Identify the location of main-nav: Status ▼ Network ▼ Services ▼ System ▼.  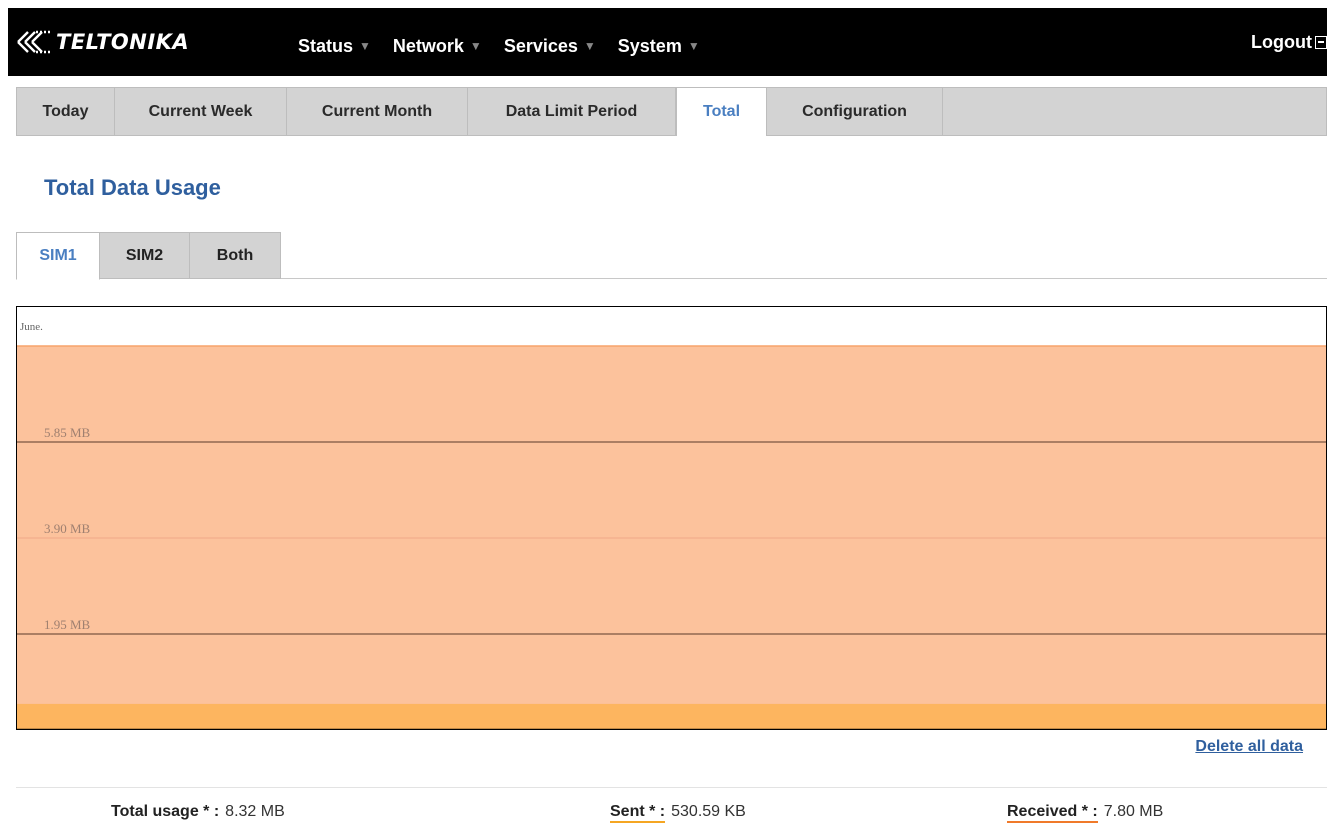
(510, 46).